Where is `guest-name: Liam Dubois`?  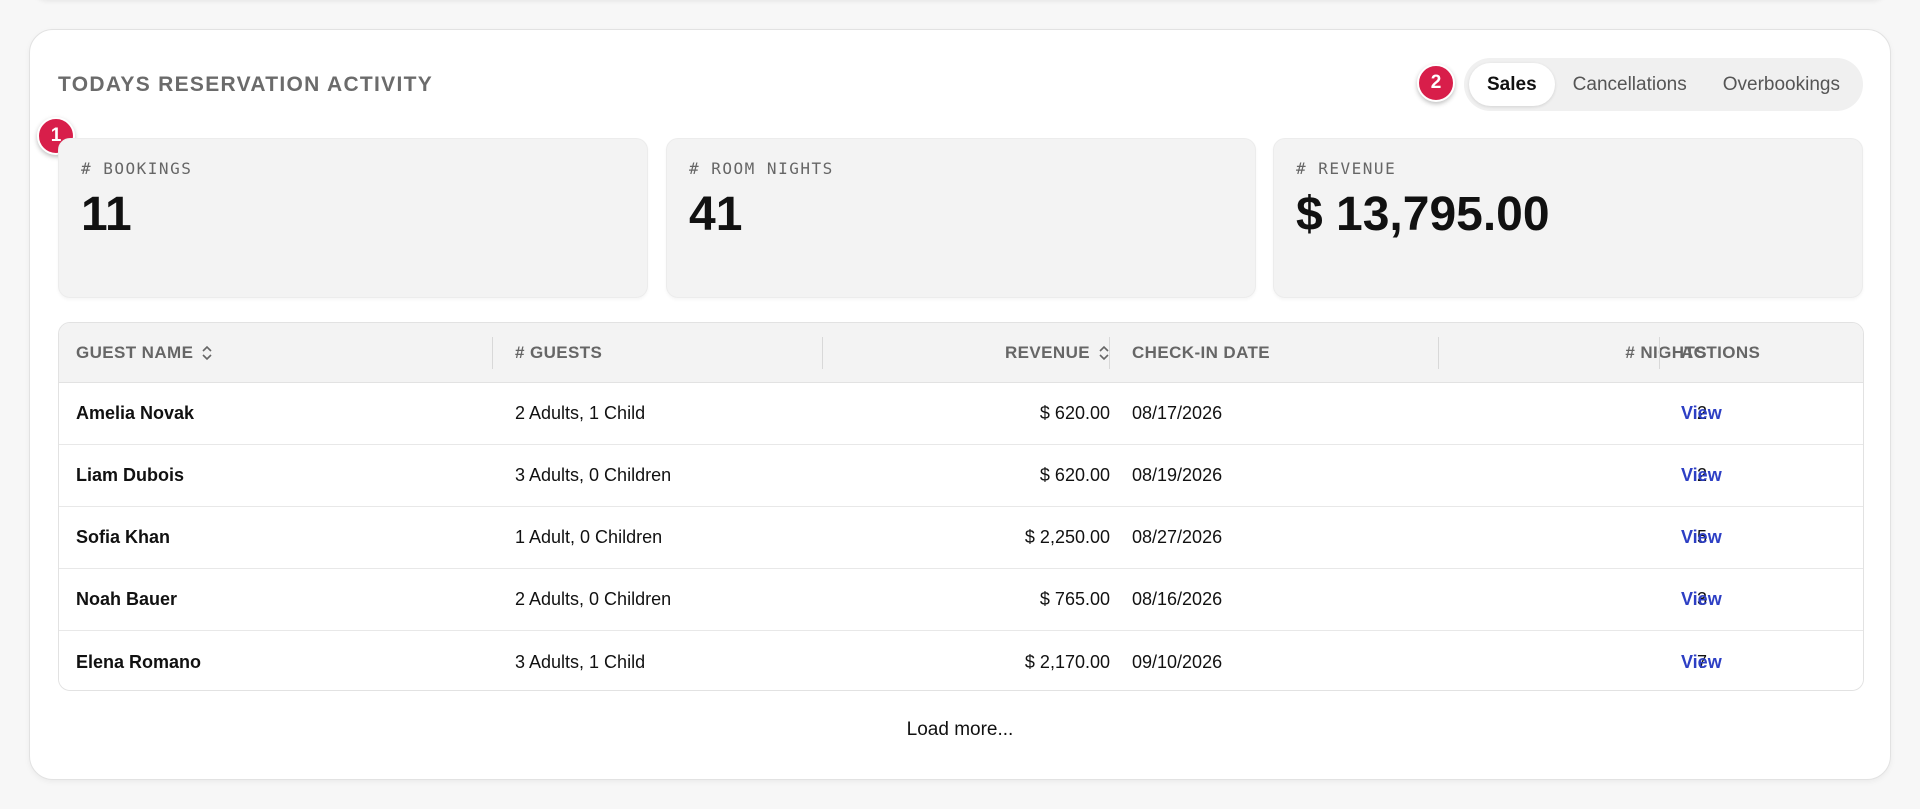 guest-name: Liam Dubois is located at coordinates (130, 475).